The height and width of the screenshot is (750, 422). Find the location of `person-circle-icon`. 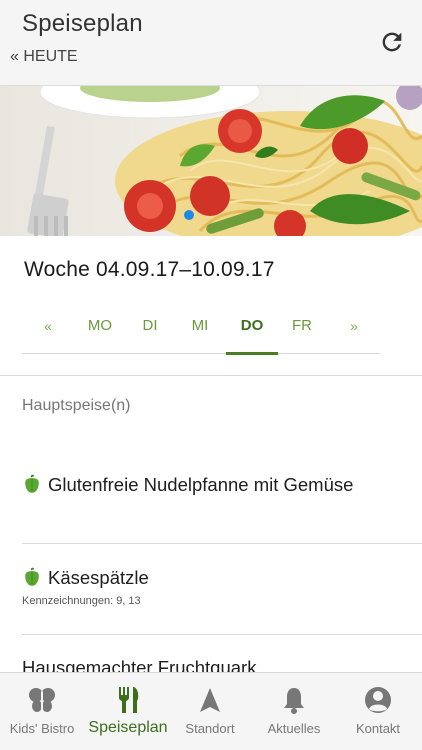

person-circle-icon is located at coordinates (378, 700).